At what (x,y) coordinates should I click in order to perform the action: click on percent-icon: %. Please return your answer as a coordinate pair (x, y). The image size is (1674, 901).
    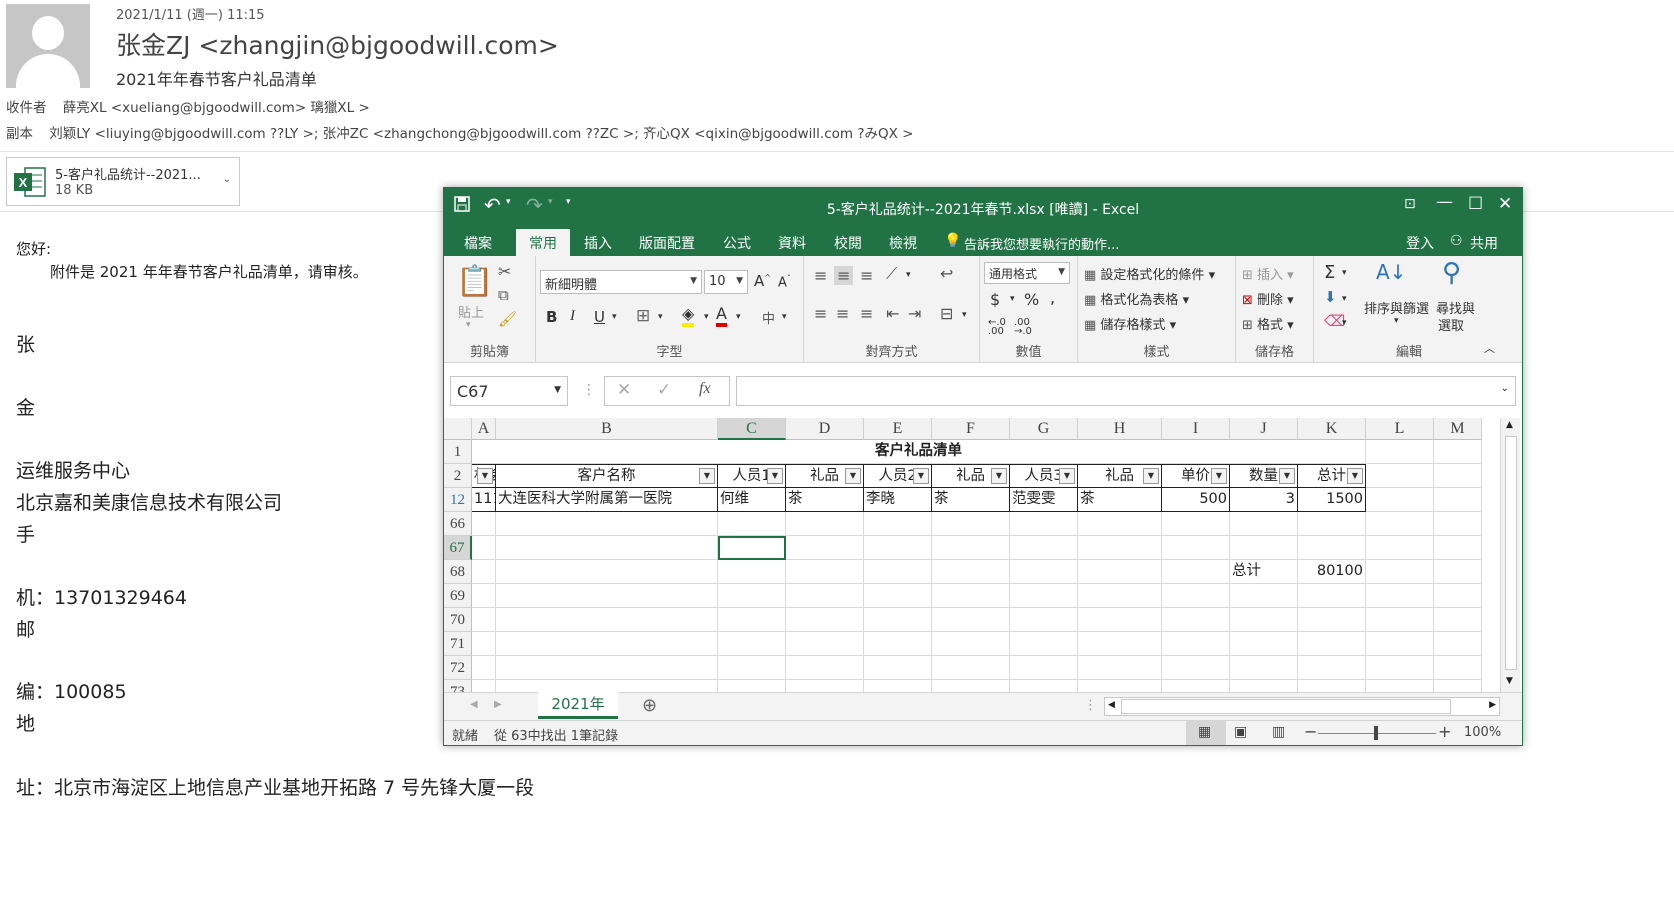
    Looking at the image, I should click on (1031, 299).